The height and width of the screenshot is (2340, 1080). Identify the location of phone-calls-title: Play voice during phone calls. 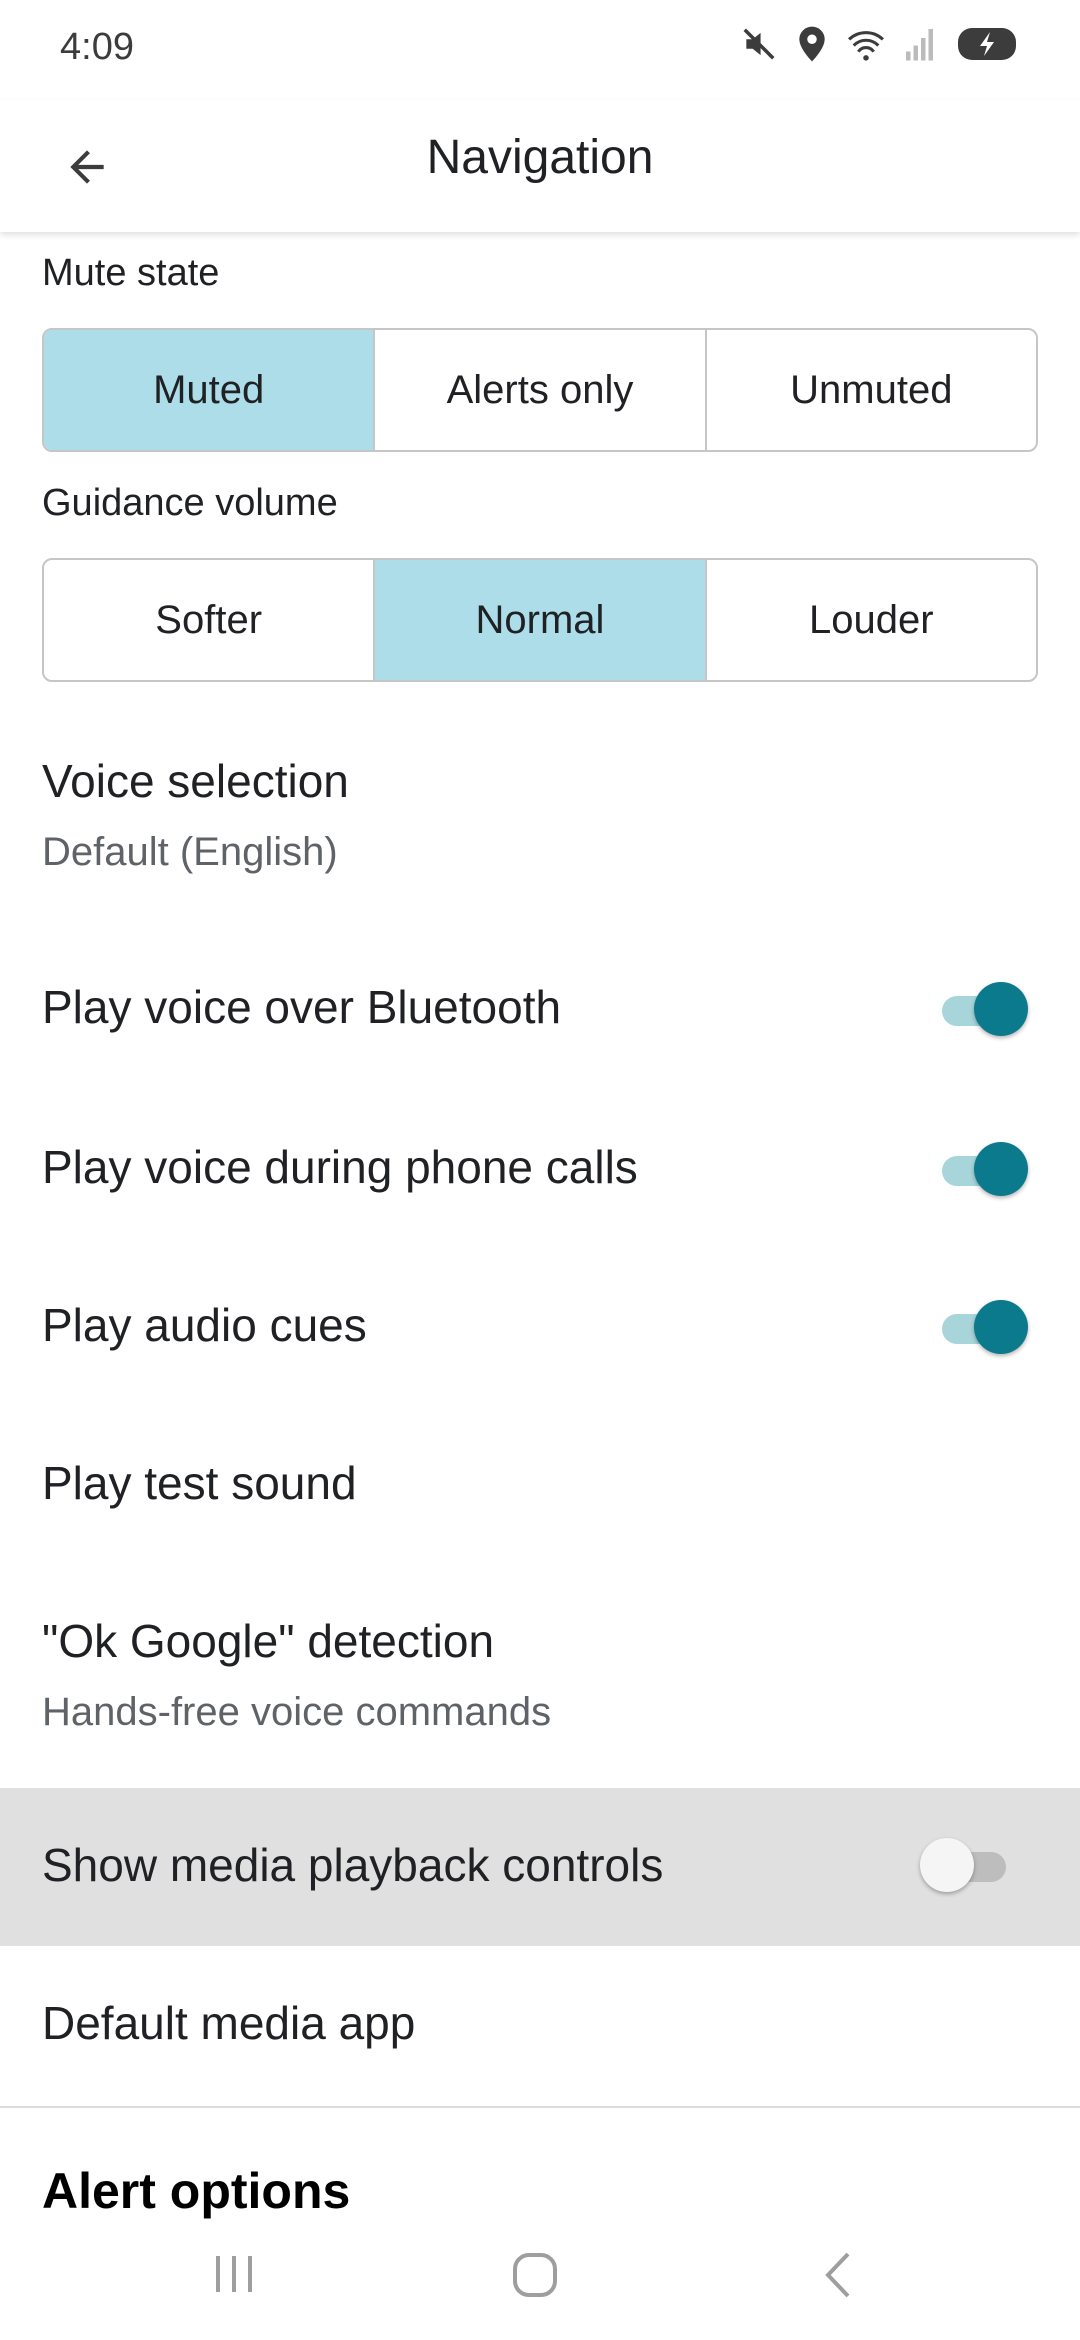
(340, 1167).